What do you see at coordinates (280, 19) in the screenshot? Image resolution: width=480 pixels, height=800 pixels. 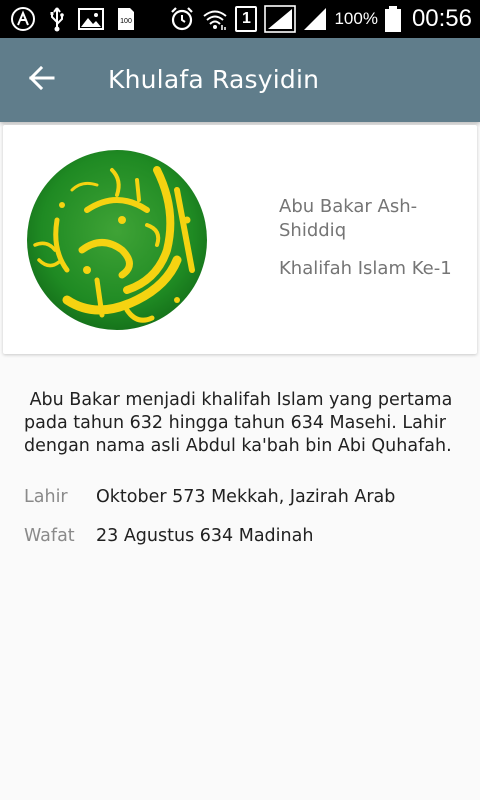 I see `signal-icon` at bounding box center [280, 19].